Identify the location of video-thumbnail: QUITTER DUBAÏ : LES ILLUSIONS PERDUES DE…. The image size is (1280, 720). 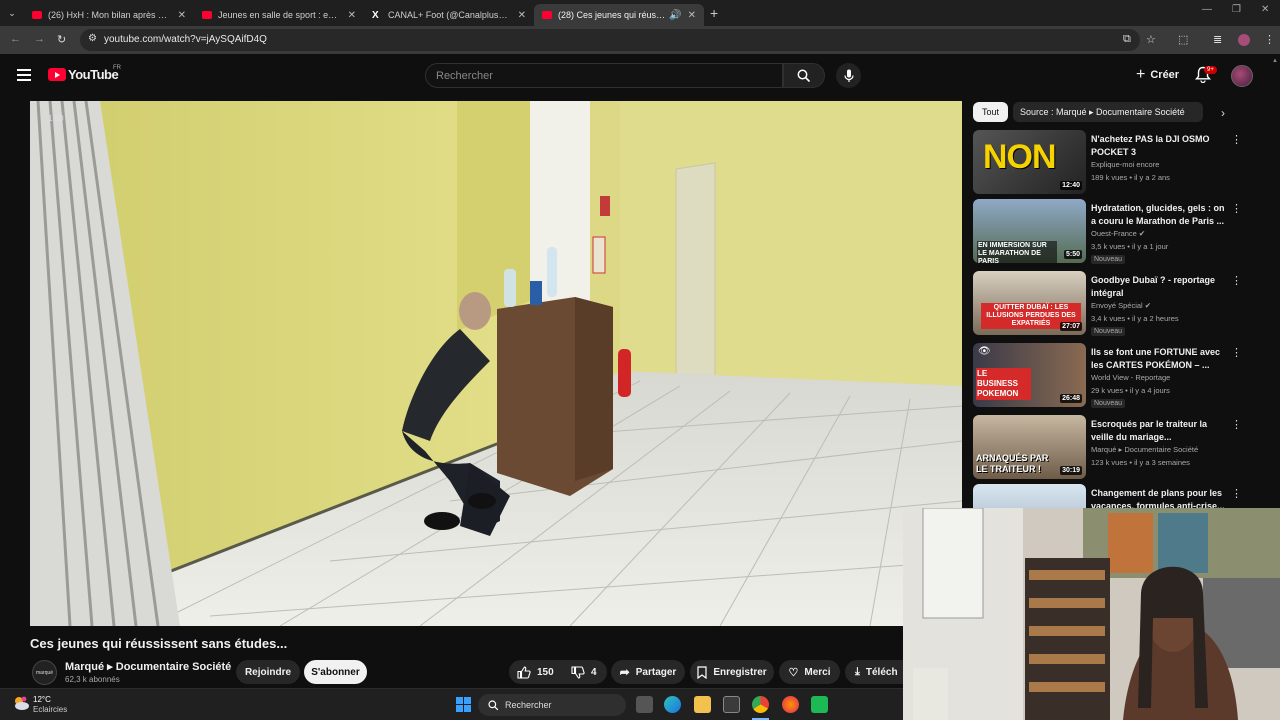
(1029, 303).